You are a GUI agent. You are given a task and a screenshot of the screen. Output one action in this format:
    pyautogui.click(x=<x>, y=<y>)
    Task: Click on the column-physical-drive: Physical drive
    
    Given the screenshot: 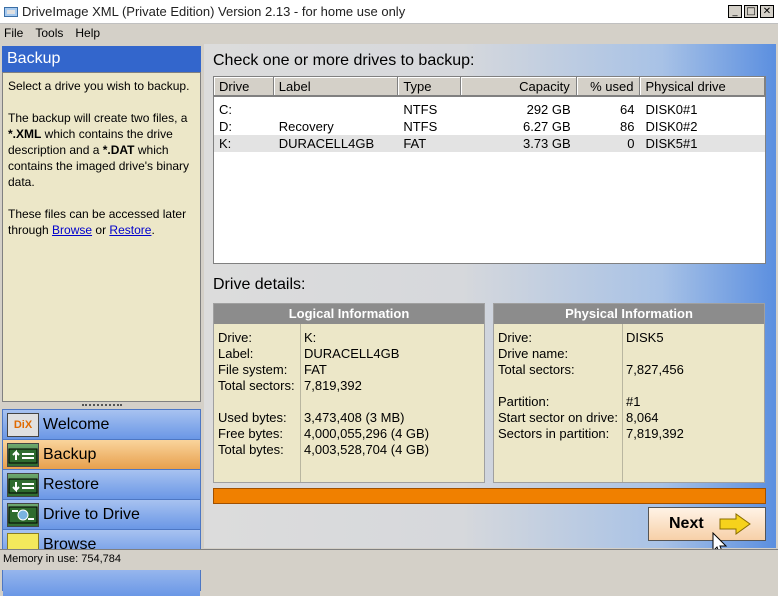 What is the action you would take?
    pyautogui.click(x=703, y=86)
    